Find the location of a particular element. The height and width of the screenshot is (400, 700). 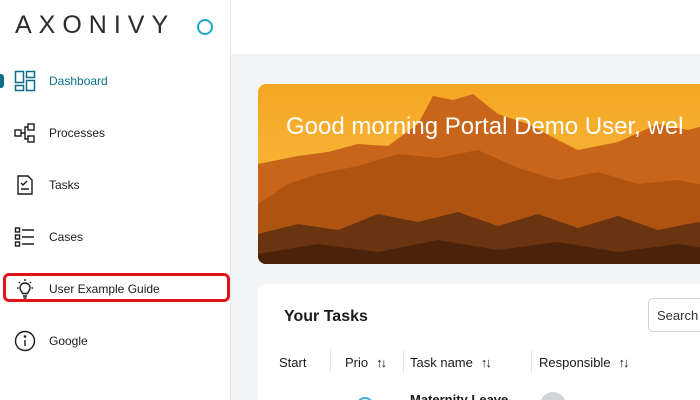

task-name-cell: Maternity Leave is located at coordinates (459, 396).